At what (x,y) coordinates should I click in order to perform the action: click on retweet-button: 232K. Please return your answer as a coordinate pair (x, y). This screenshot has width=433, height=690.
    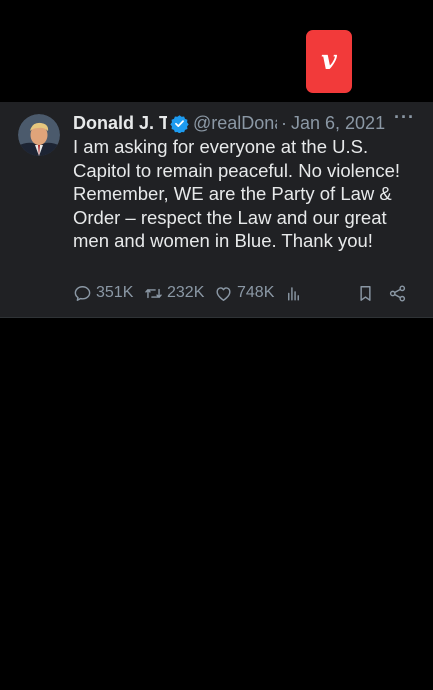
    Looking at the image, I should click on (179, 293).